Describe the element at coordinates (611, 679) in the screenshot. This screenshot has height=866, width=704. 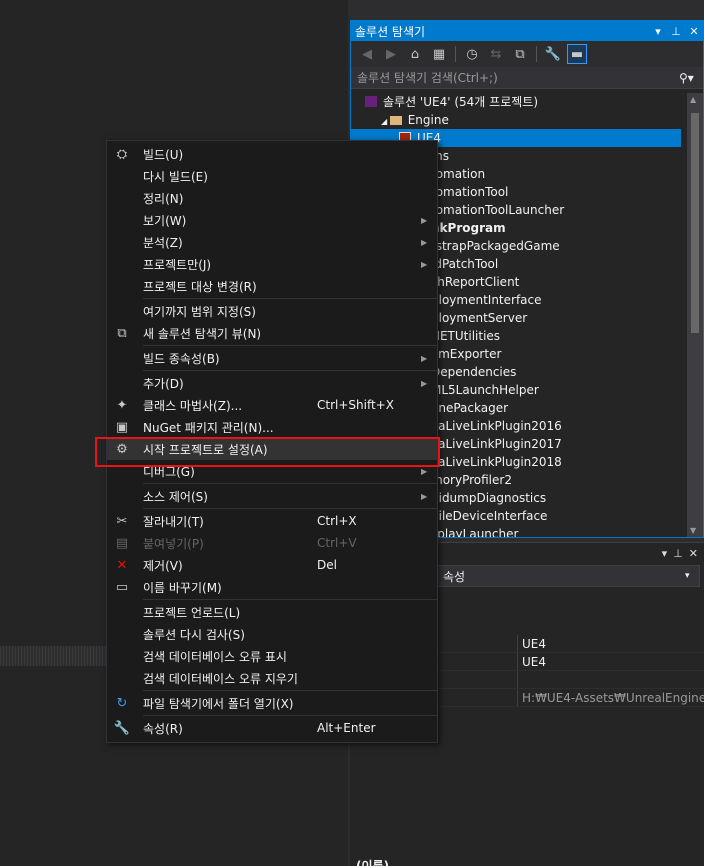
I see `property-value` at that location.